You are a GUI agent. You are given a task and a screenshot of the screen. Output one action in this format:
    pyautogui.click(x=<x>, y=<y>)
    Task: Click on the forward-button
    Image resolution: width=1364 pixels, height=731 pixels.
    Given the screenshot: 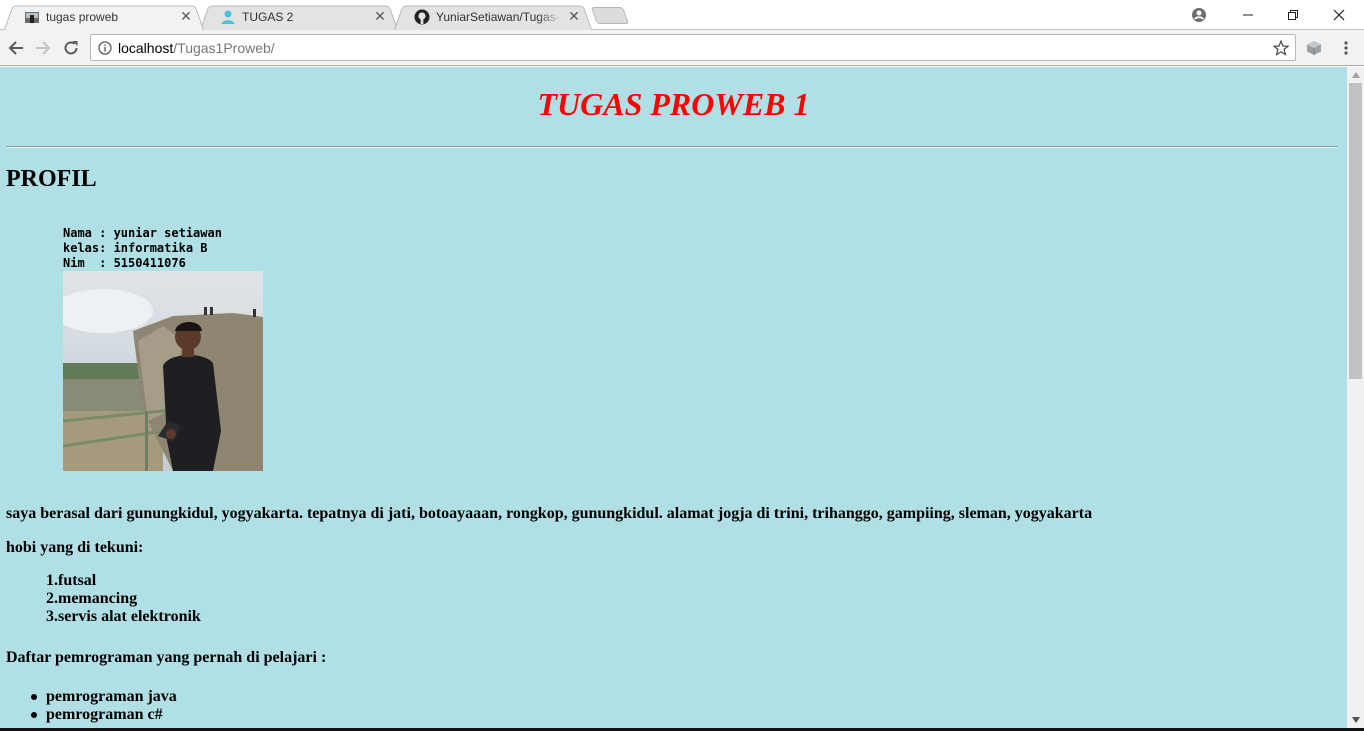 What is the action you would take?
    pyautogui.click(x=43, y=48)
    